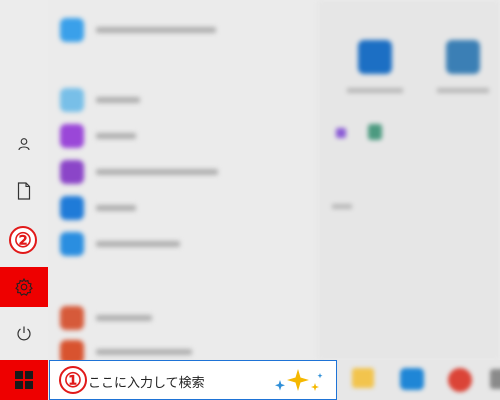  I want to click on account-button, so click(24, 144).